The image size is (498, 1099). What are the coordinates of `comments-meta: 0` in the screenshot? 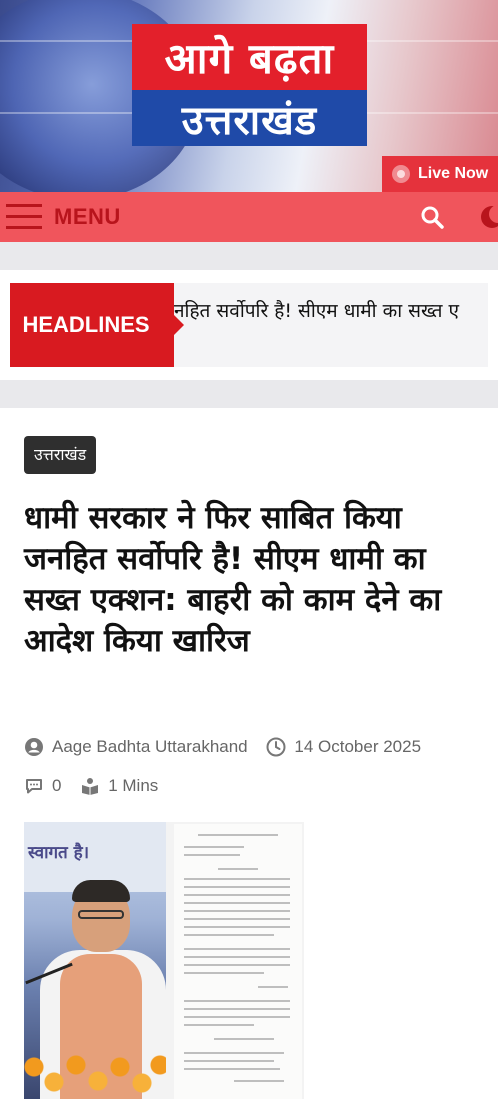 It's located at (42, 786).